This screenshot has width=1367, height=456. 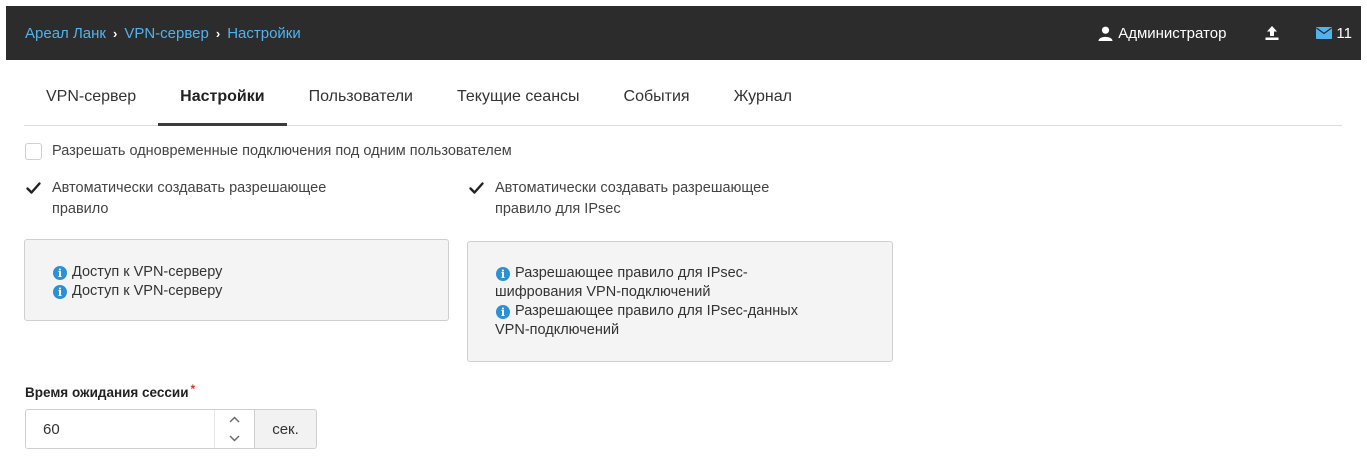 I want to click on breadcrumb-item-home: Ареал Ланк, so click(x=65, y=33).